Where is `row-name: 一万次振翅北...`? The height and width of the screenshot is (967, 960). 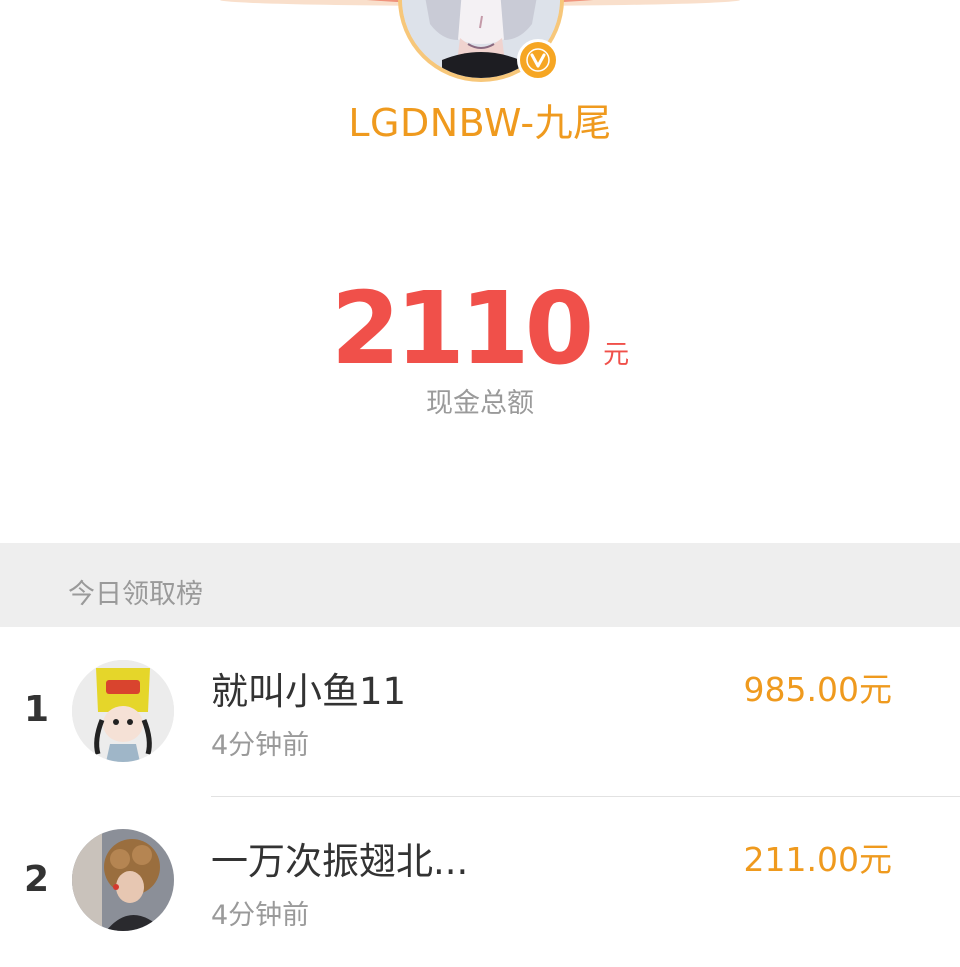
row-name: 一万次振翅北... is located at coordinates (340, 861).